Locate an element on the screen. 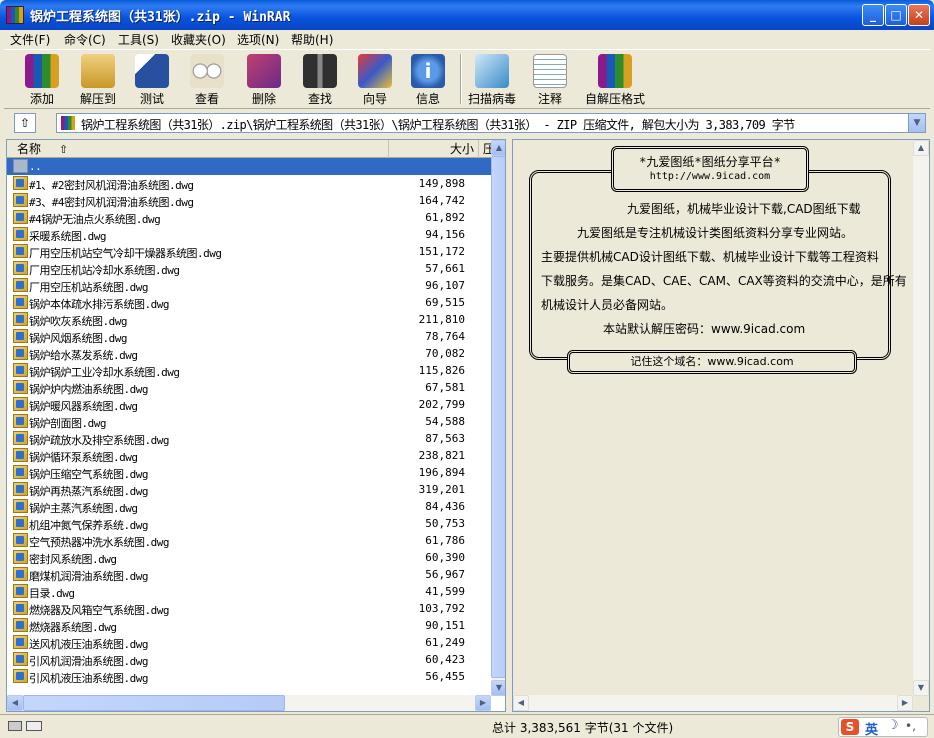  delete-book-icon is located at coordinates (264, 71).